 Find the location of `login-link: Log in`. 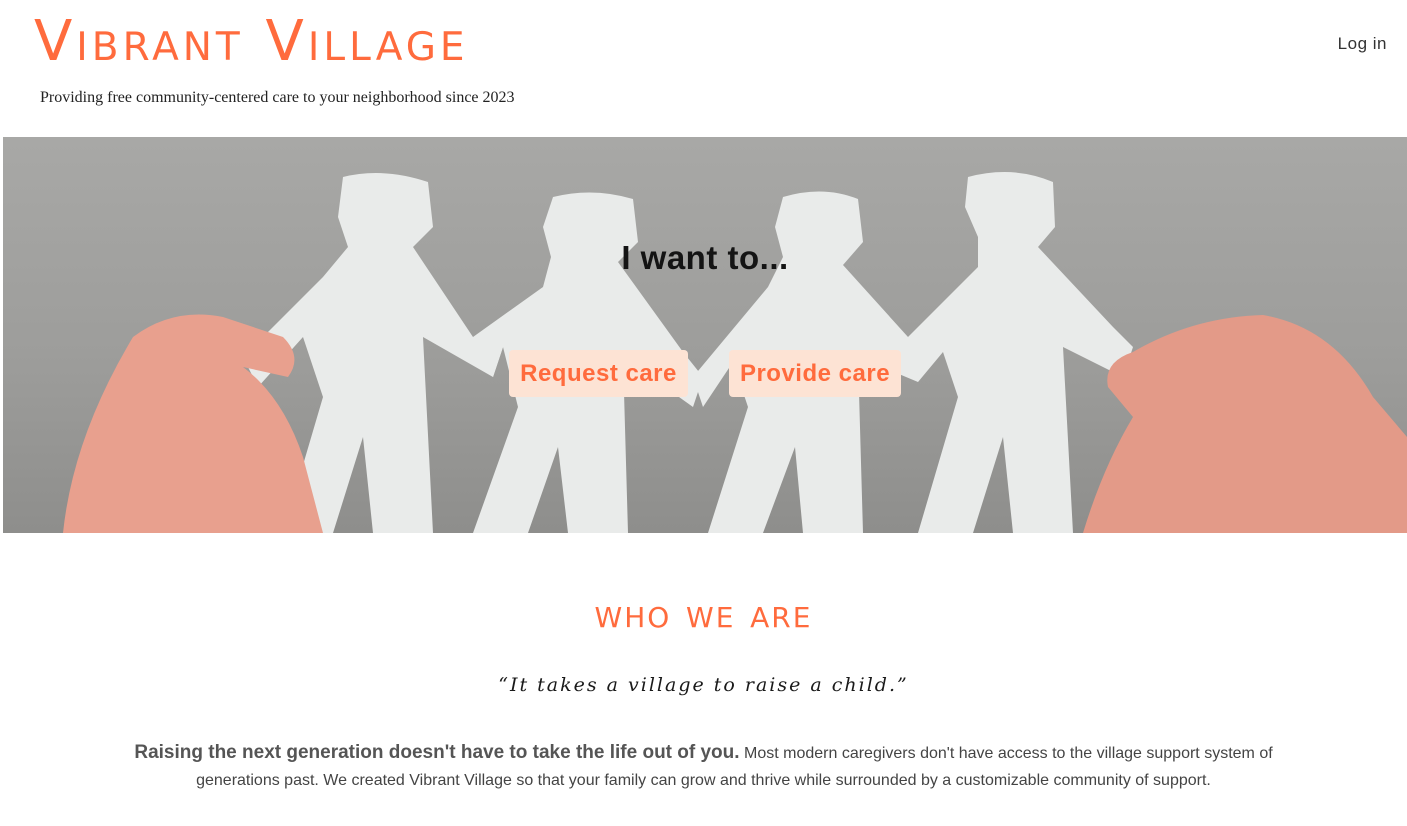

login-link: Log in is located at coordinates (1362, 44).